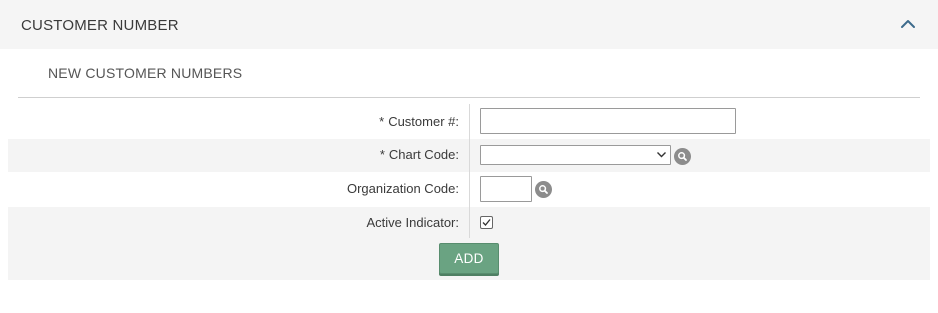 The image size is (938, 313). What do you see at coordinates (469, 97) in the screenshot?
I see `section-divider` at bounding box center [469, 97].